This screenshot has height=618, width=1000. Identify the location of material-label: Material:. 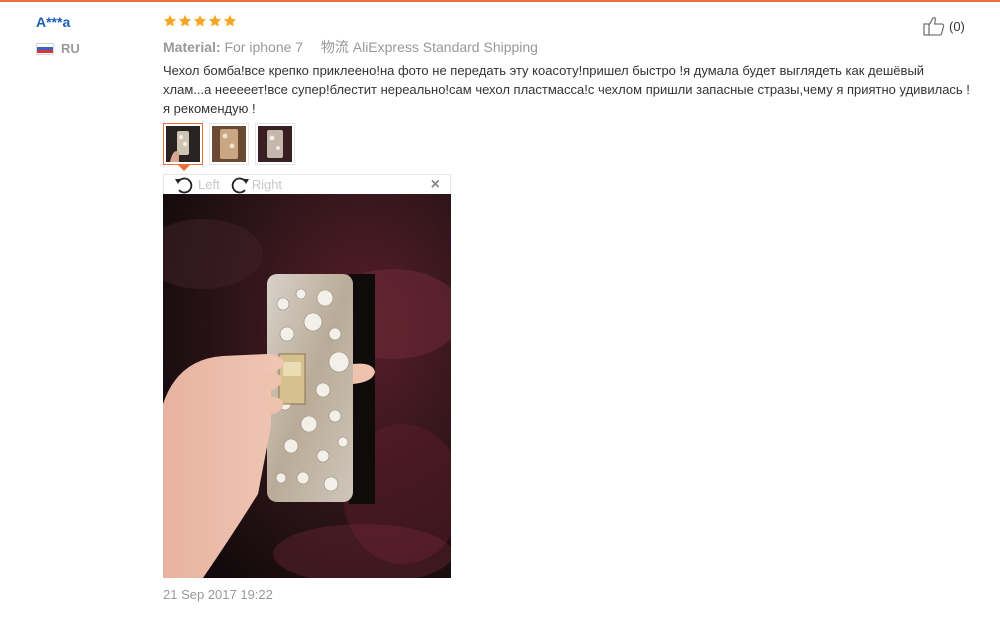
(192, 47).